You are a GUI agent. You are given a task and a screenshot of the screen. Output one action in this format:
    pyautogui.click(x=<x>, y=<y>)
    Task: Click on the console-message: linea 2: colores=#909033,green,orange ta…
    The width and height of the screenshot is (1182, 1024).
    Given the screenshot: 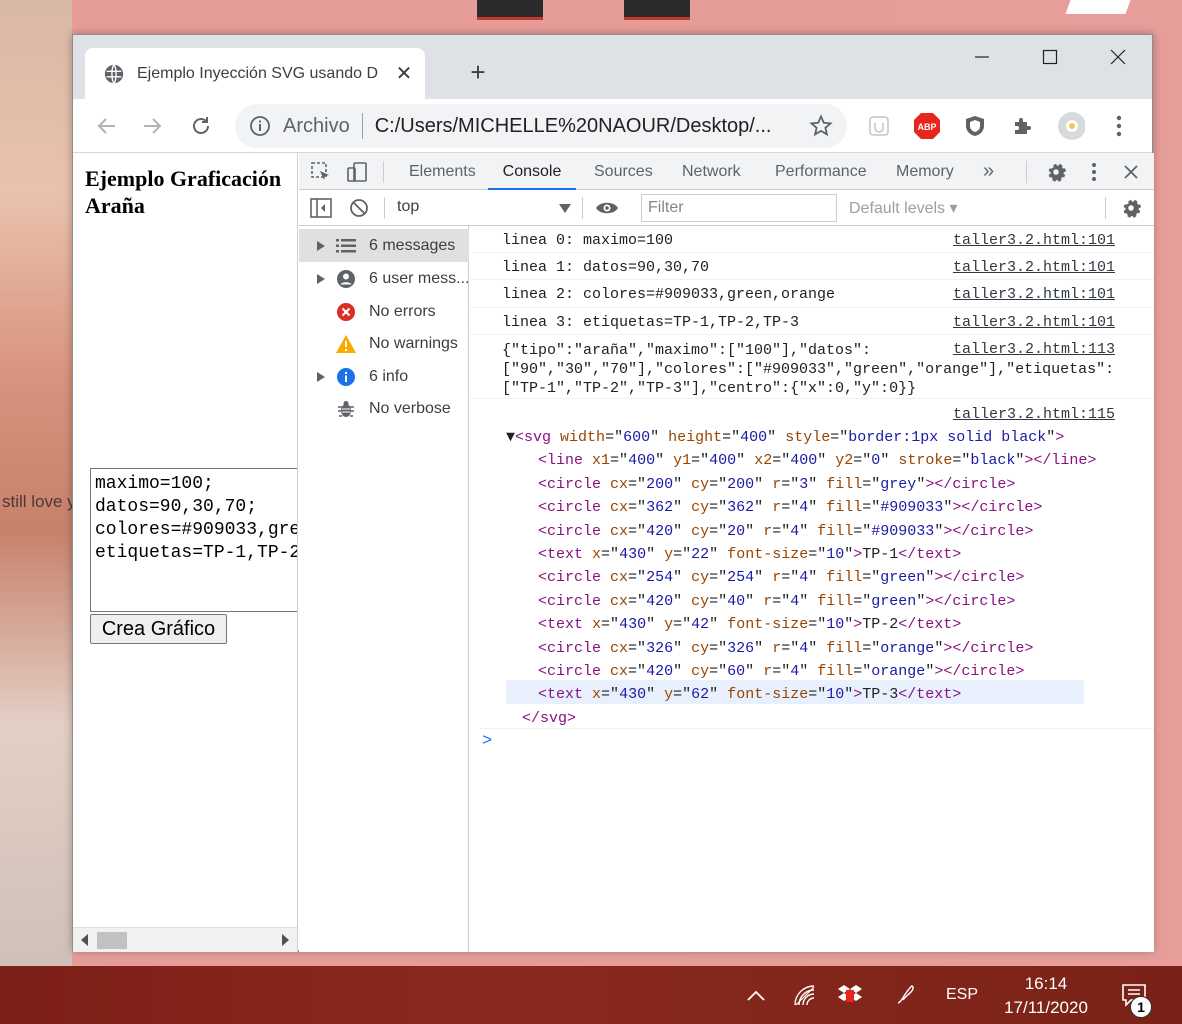 What is the action you would take?
    pyautogui.click(x=812, y=294)
    